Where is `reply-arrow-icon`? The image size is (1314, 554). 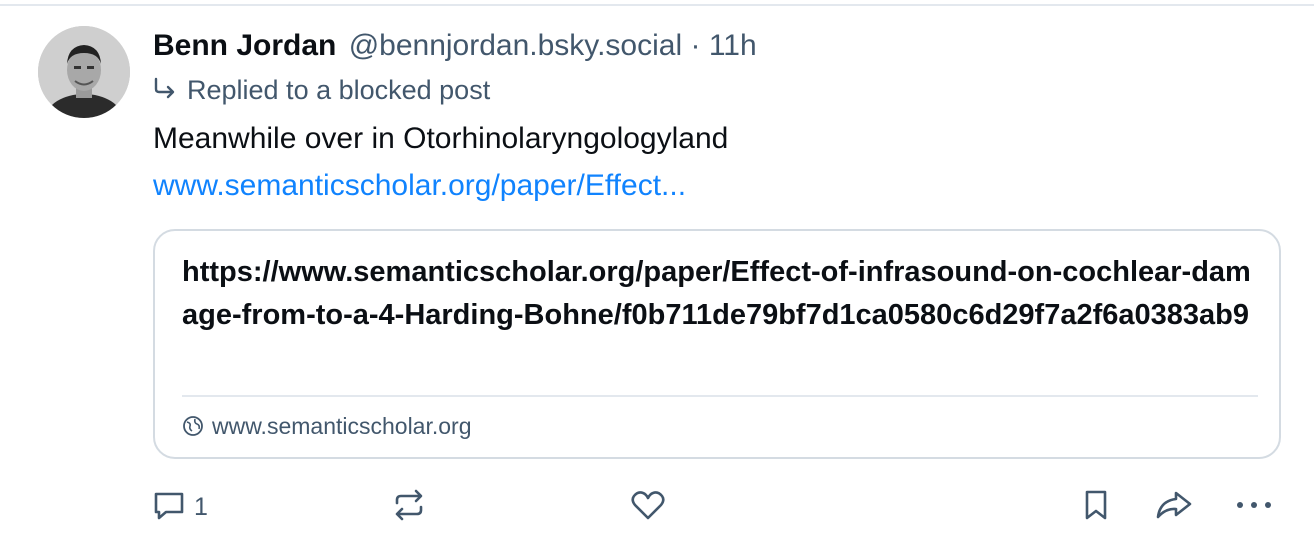 reply-arrow-icon is located at coordinates (166, 90).